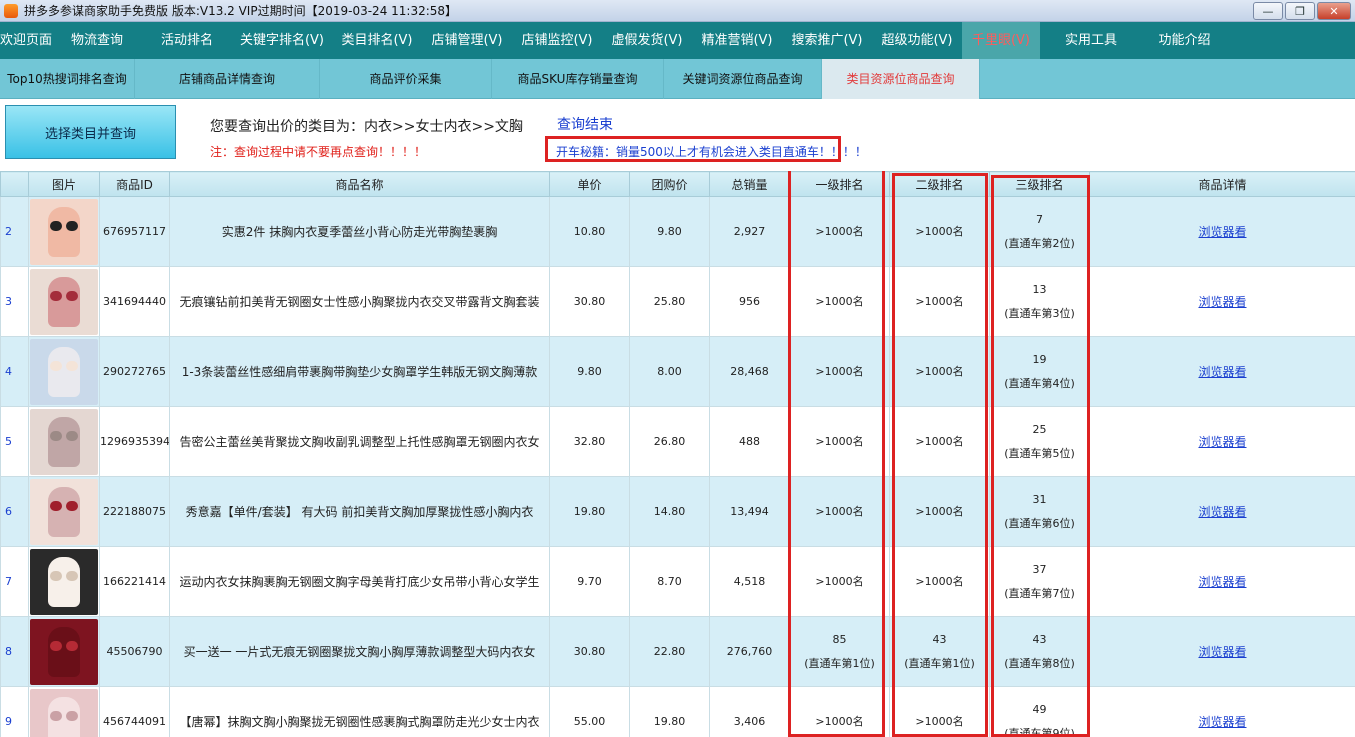  Describe the element at coordinates (901, 79) in the screenshot. I see `sub-menu-tab-5: 类目资源位商品查询` at that location.